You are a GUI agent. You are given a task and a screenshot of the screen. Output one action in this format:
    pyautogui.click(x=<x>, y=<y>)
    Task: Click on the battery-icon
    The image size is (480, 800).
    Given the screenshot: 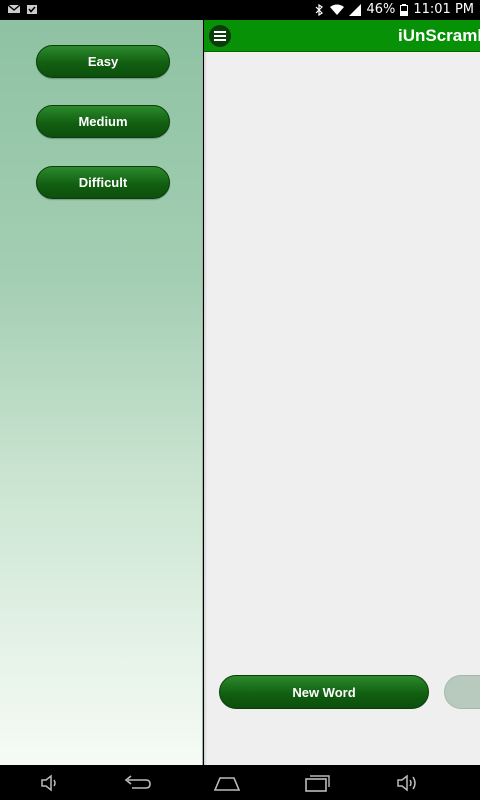 What is the action you would take?
    pyautogui.click(x=404, y=9)
    